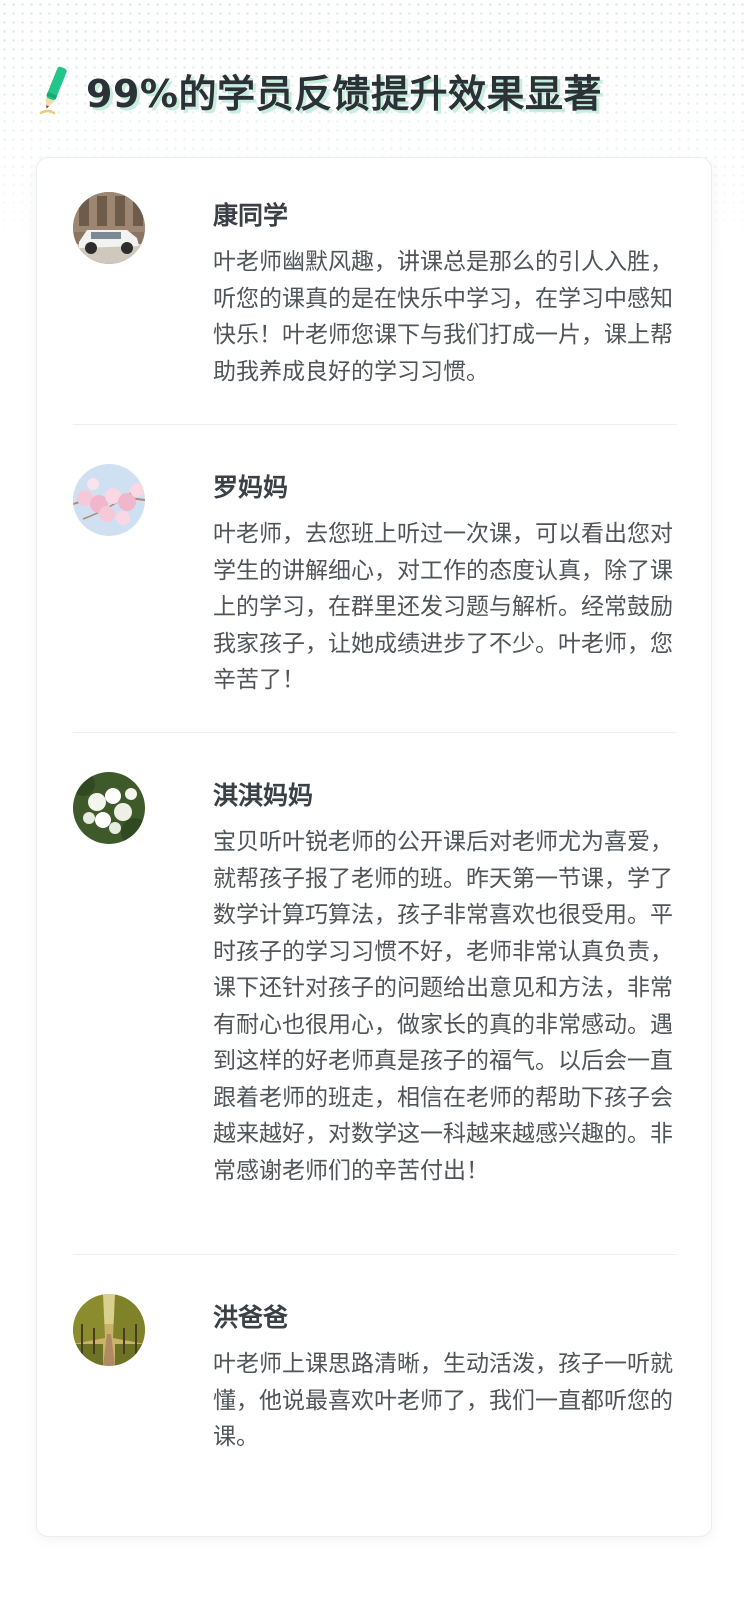 The width and height of the screenshot is (750, 1621). I want to click on cherry-blossom-avatar, so click(109, 500).